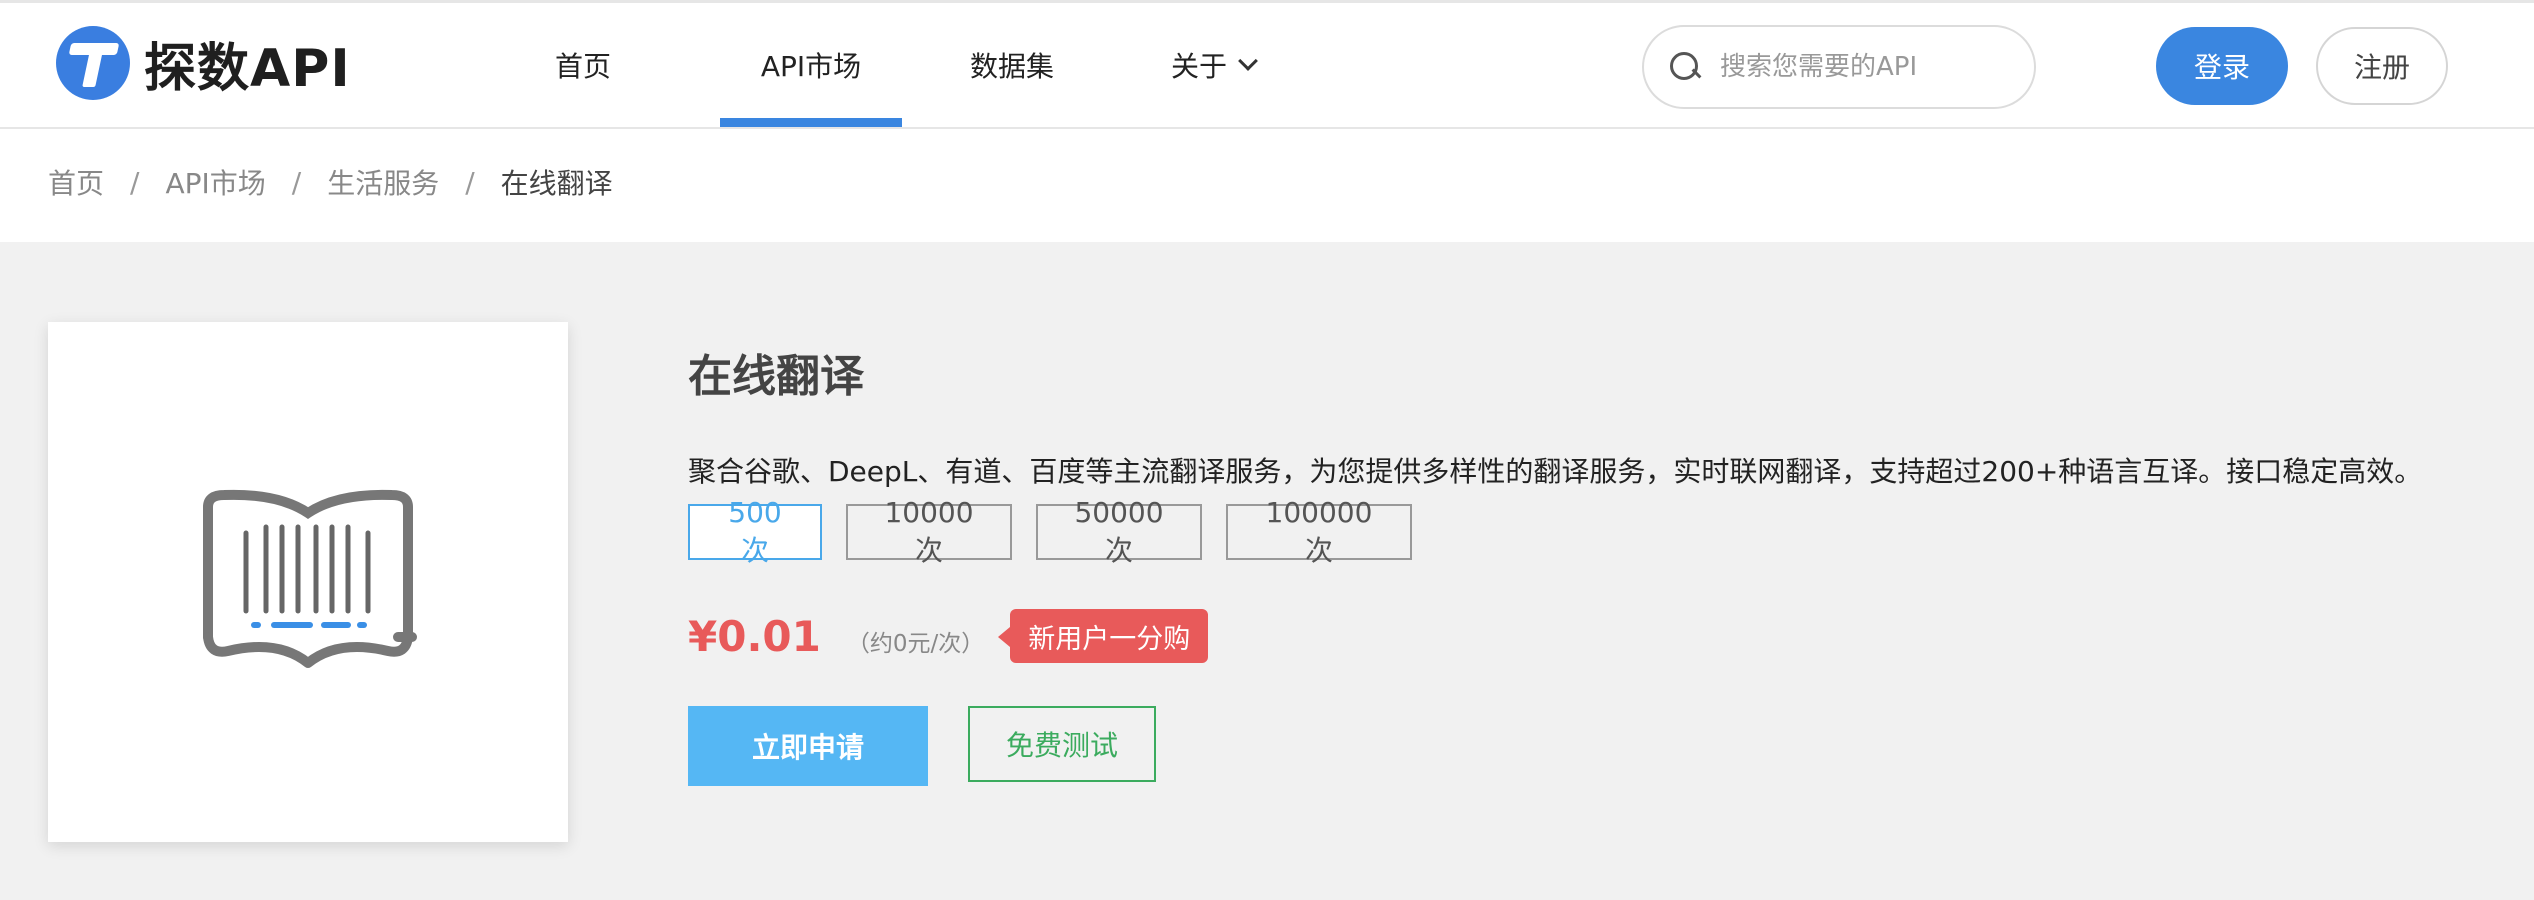 Image resolution: width=2534 pixels, height=900 pixels. I want to click on nav-label: API市场, so click(811, 66).